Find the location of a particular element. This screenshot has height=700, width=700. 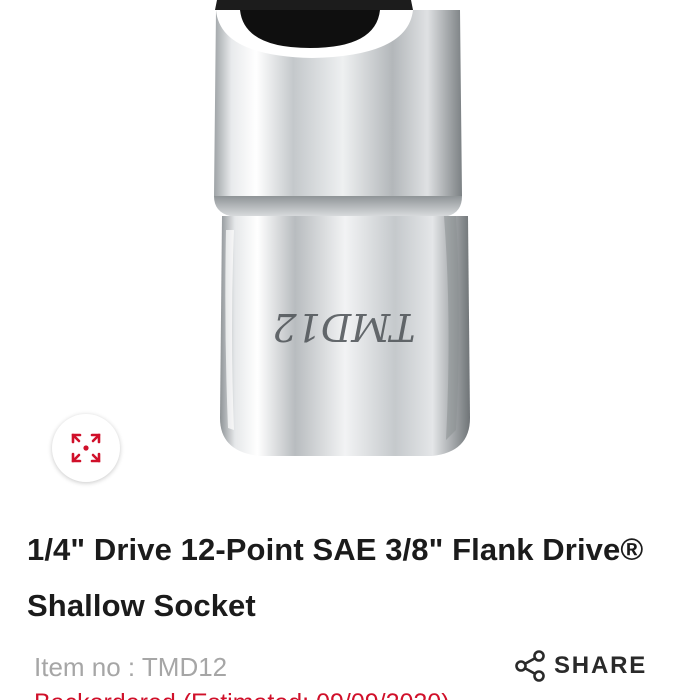

share-nodes-icon is located at coordinates (530, 666).